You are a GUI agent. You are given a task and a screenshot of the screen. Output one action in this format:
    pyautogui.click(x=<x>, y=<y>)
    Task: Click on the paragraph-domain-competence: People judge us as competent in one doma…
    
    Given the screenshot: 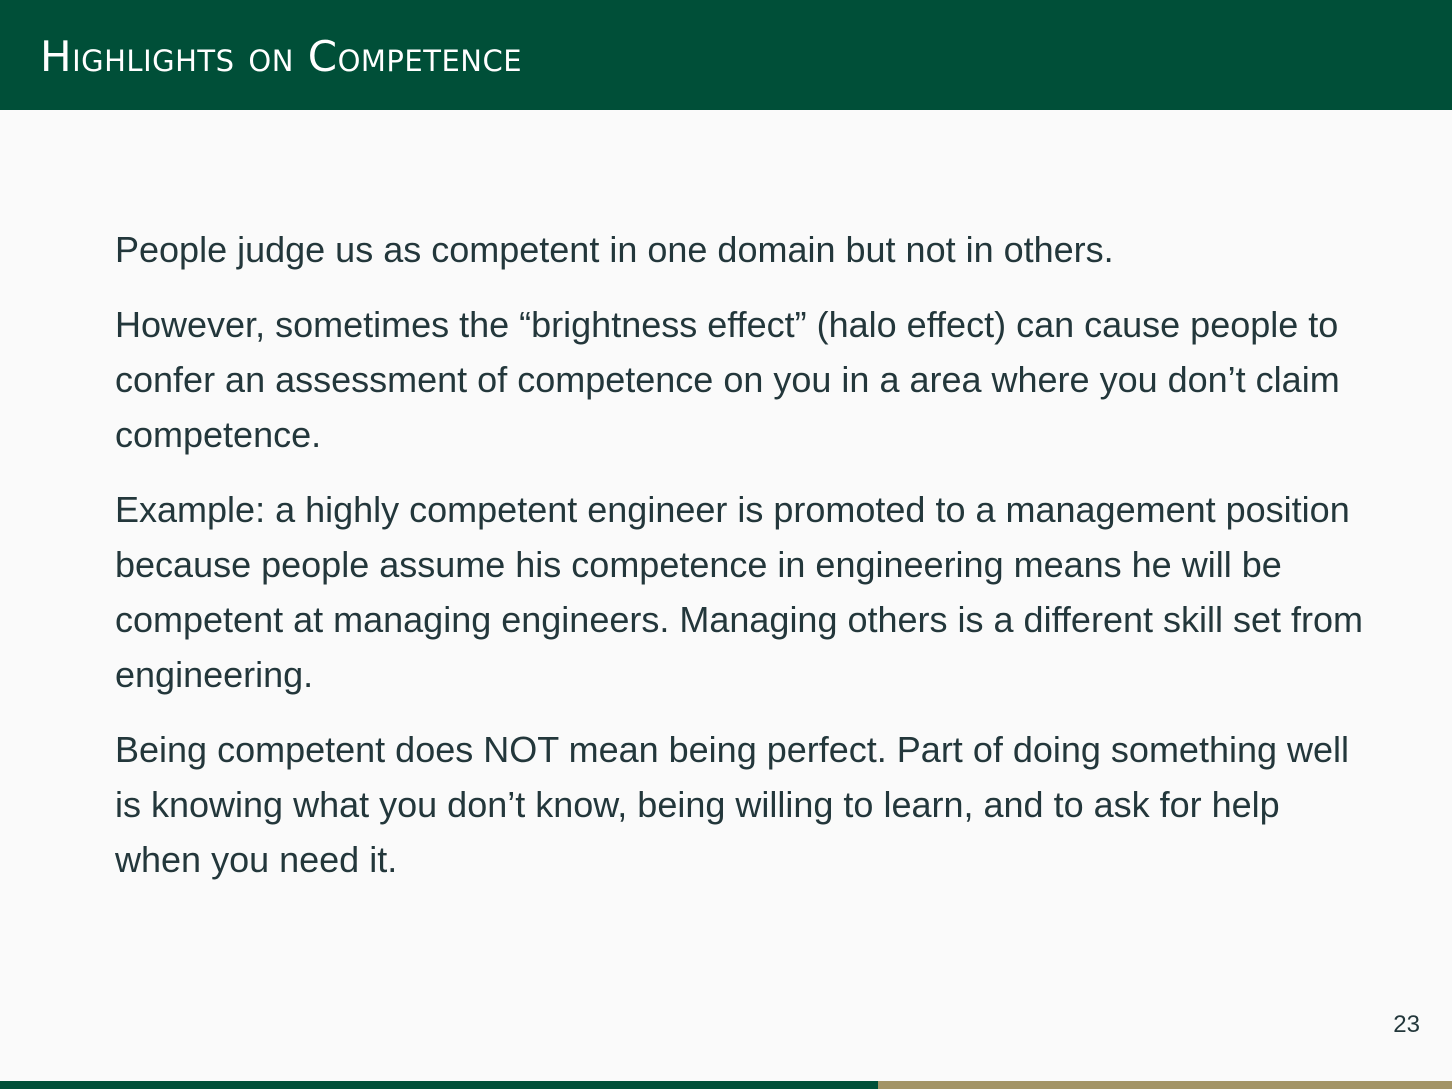 What is the action you would take?
    pyautogui.click(x=614, y=249)
    